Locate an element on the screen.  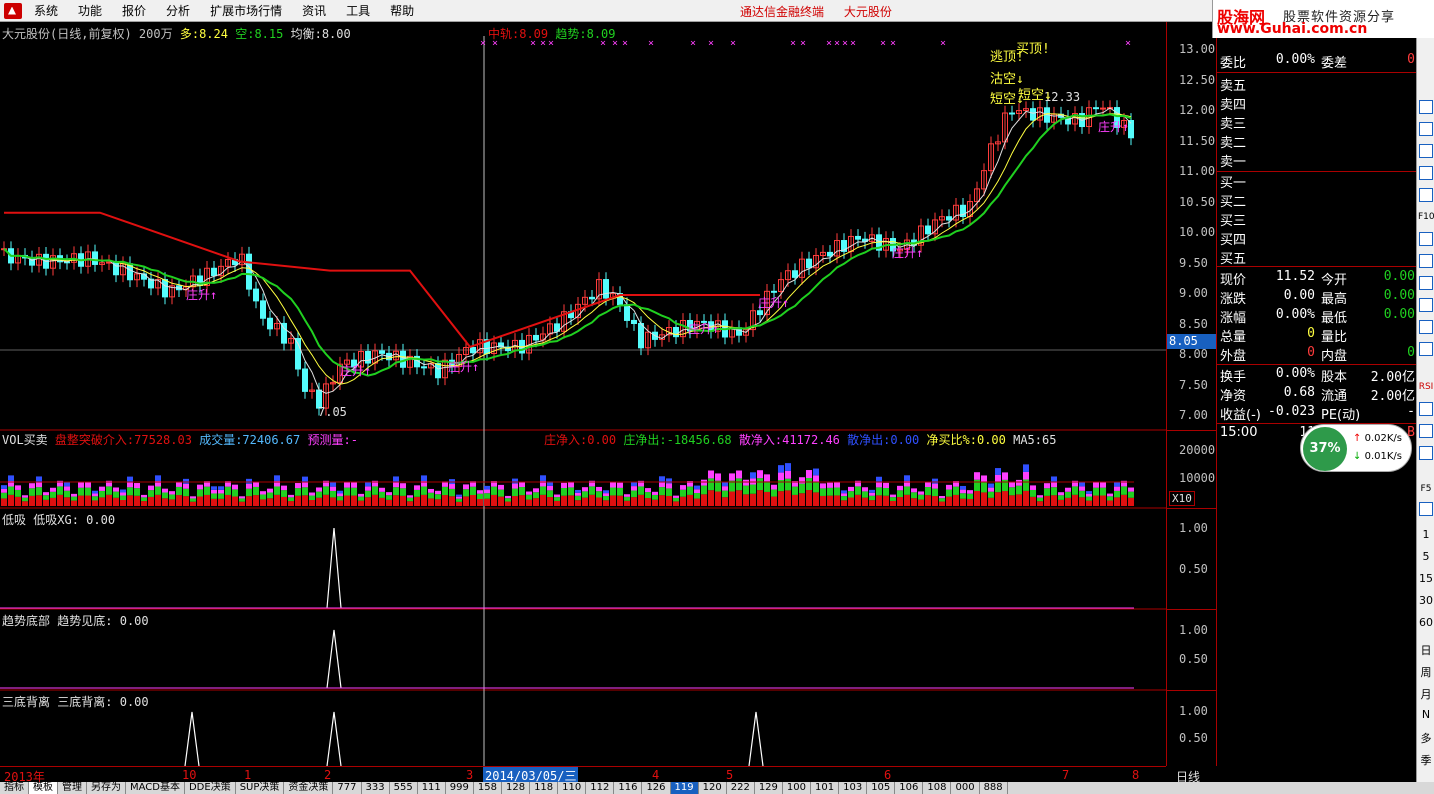
tab-29: 108 is located at coordinates (937, 788).